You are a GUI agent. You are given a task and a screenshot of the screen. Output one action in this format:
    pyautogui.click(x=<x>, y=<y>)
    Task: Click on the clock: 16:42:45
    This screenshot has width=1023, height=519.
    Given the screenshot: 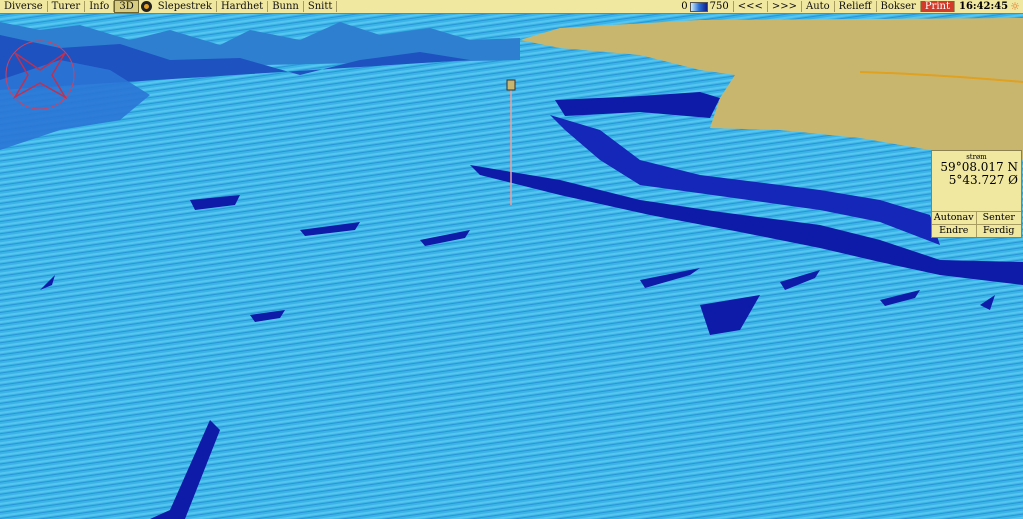 What is the action you would take?
    pyautogui.click(x=983, y=6)
    